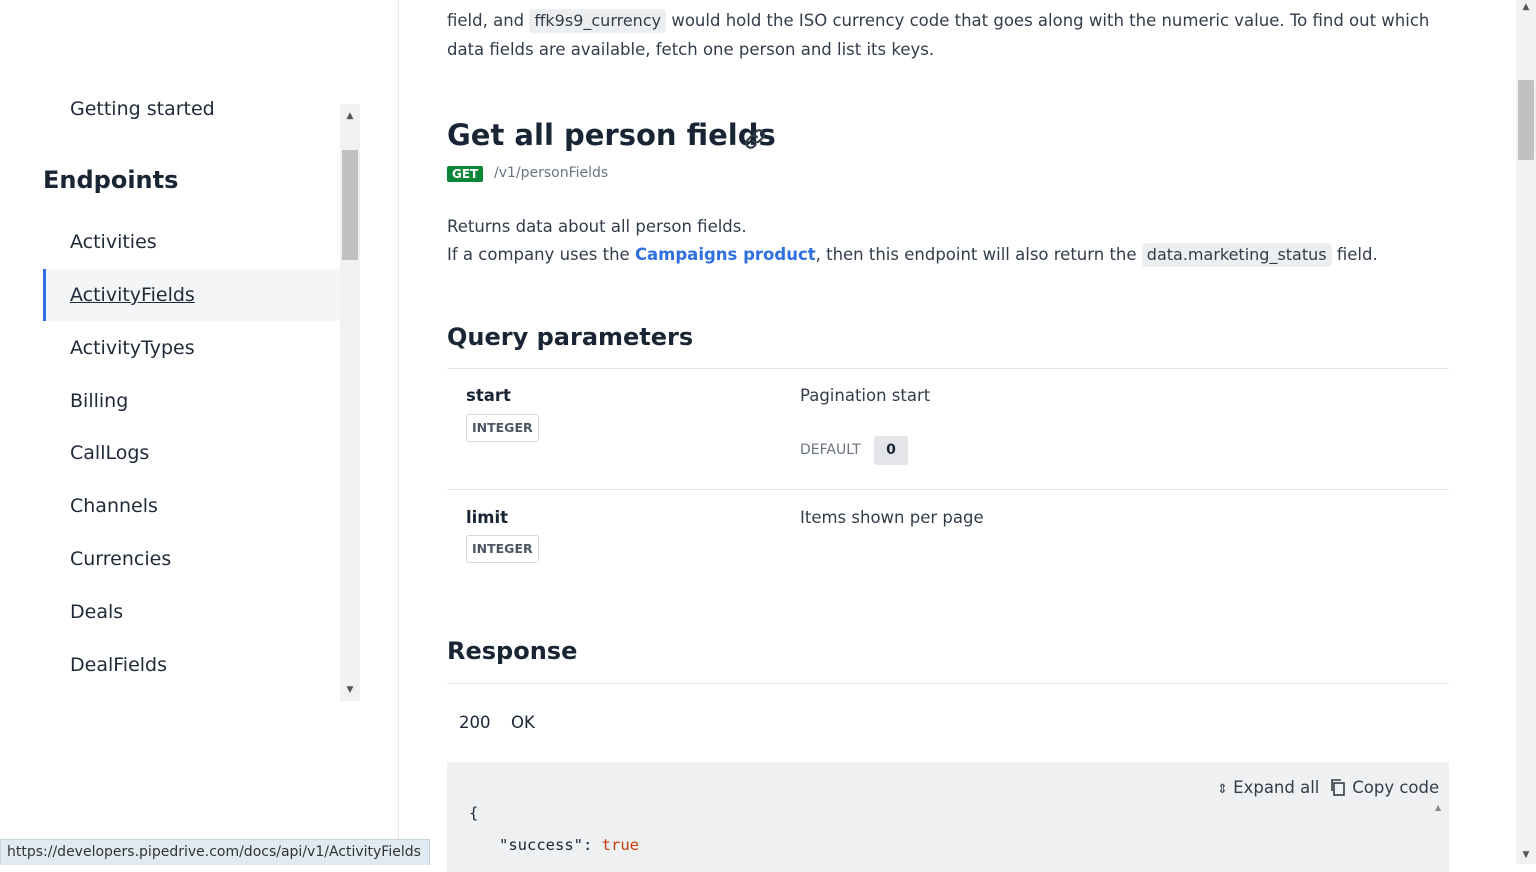  Describe the element at coordinates (546, 845) in the screenshot. I see `code-key-success: "success":` at that location.